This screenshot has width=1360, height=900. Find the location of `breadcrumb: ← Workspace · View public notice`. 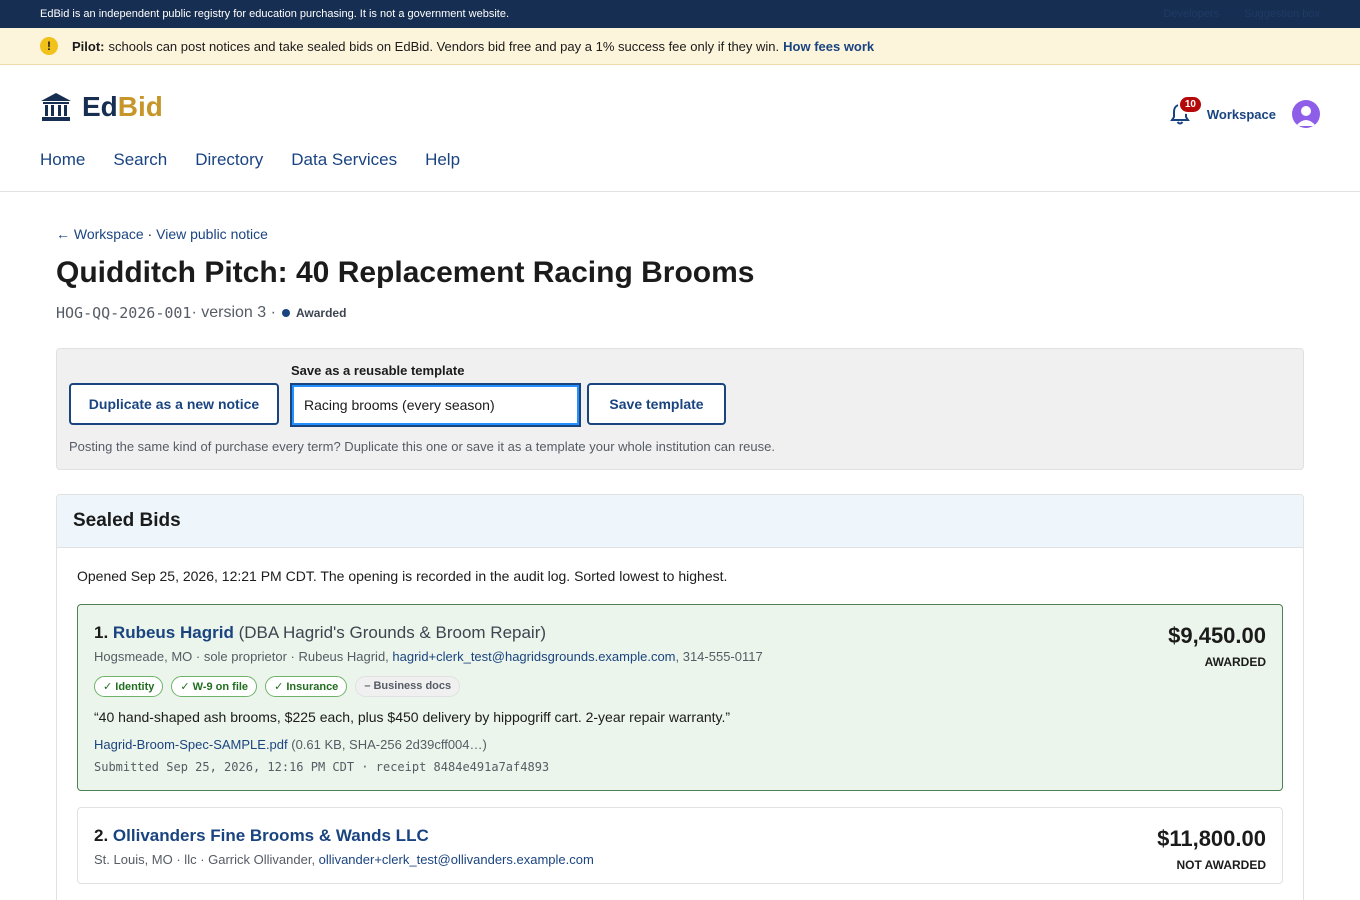

breadcrumb: ← Workspace · View public notice is located at coordinates (680, 234).